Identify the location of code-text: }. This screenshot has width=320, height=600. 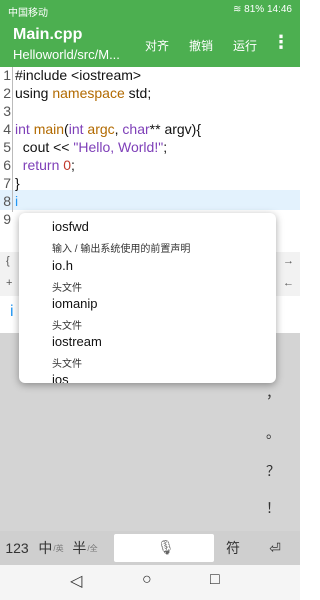
(17, 183).